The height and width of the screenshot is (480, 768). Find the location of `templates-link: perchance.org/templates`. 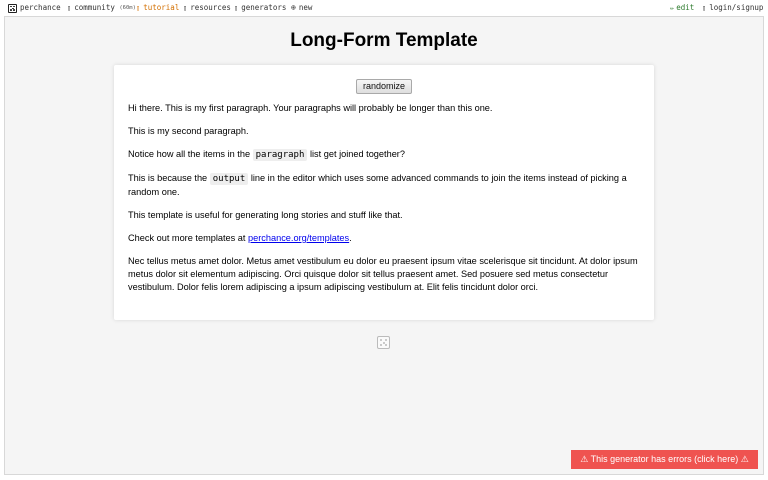

templates-link: perchance.org/templates is located at coordinates (298, 238).